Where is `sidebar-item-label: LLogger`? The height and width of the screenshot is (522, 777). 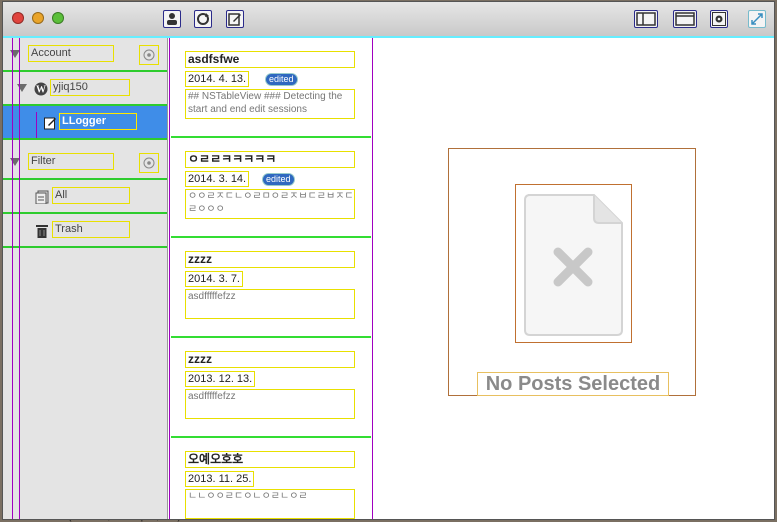
sidebar-item-label: LLogger is located at coordinates (98, 121).